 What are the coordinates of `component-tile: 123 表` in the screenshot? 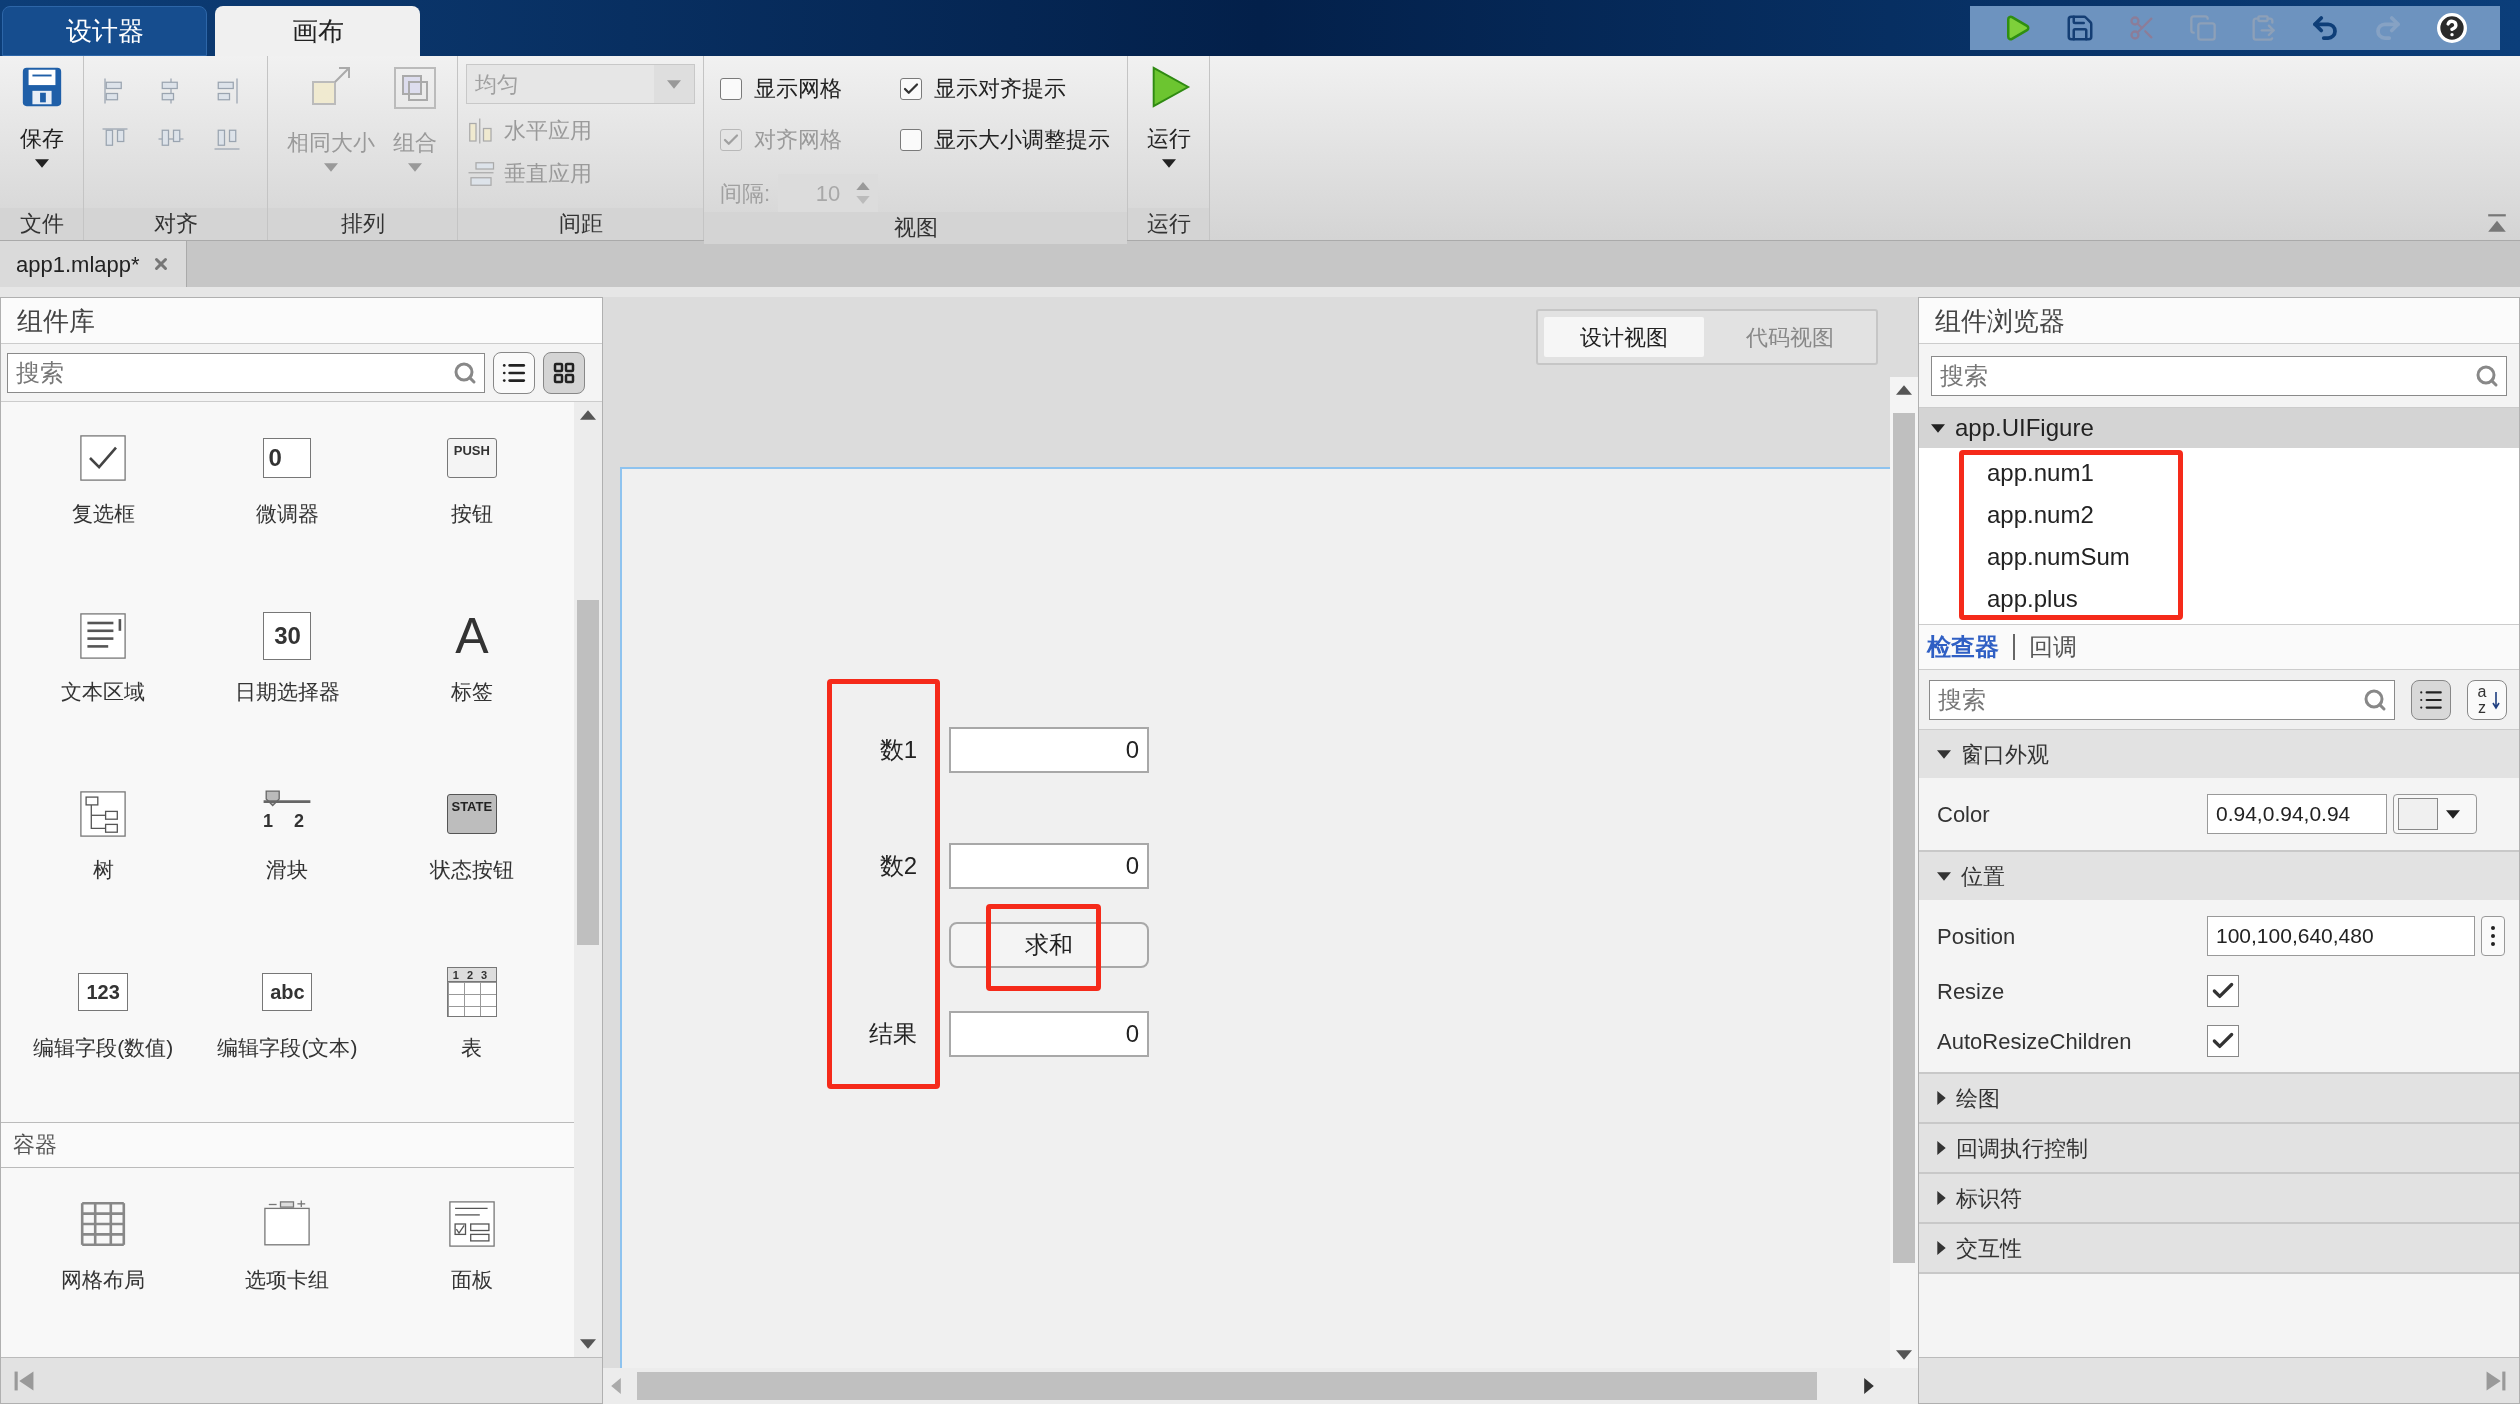 It's located at (471, 1025).